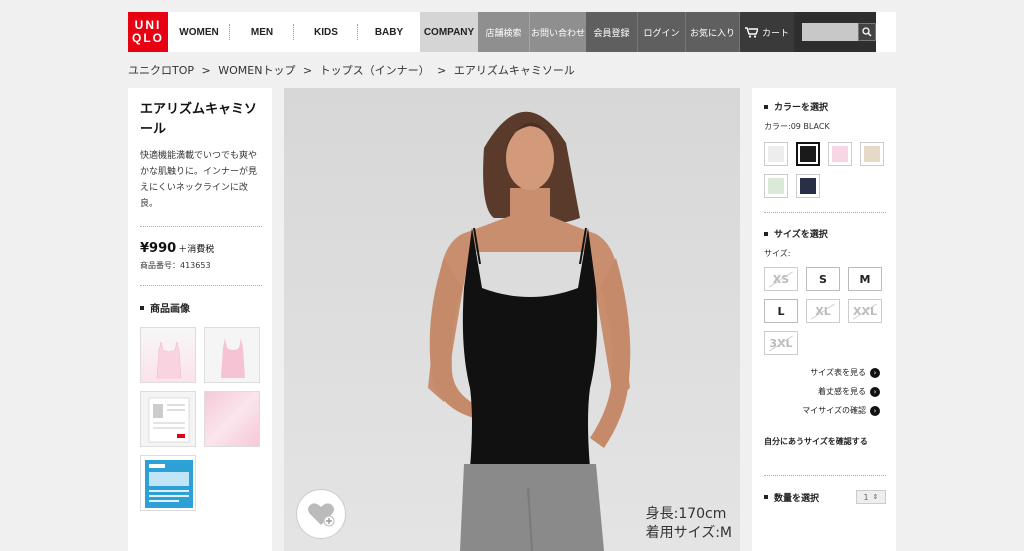 Image resolution: width=1024 pixels, height=551 pixels. What do you see at coordinates (686, 514) in the screenshot?
I see `model-height: 身長:170cm` at bounding box center [686, 514].